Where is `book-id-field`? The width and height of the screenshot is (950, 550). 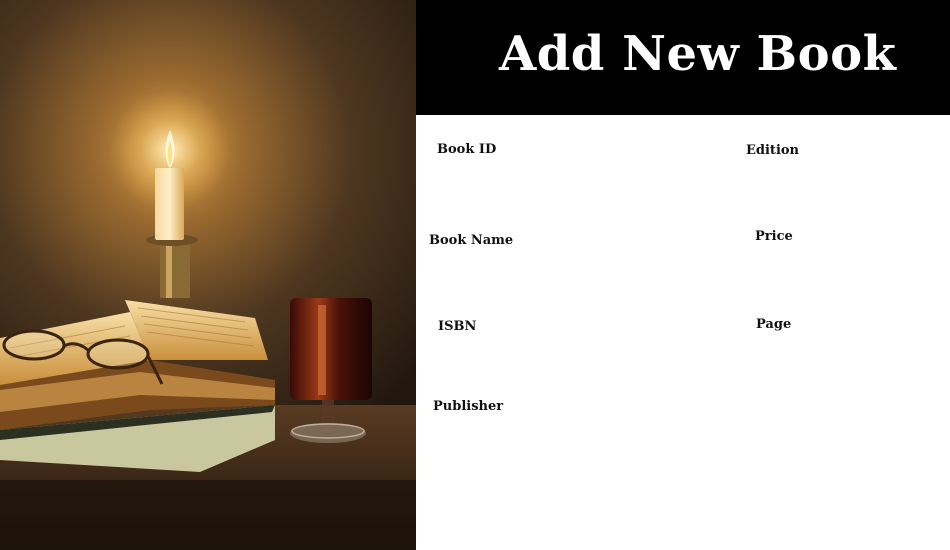
book-id-field is located at coordinates (514, 175).